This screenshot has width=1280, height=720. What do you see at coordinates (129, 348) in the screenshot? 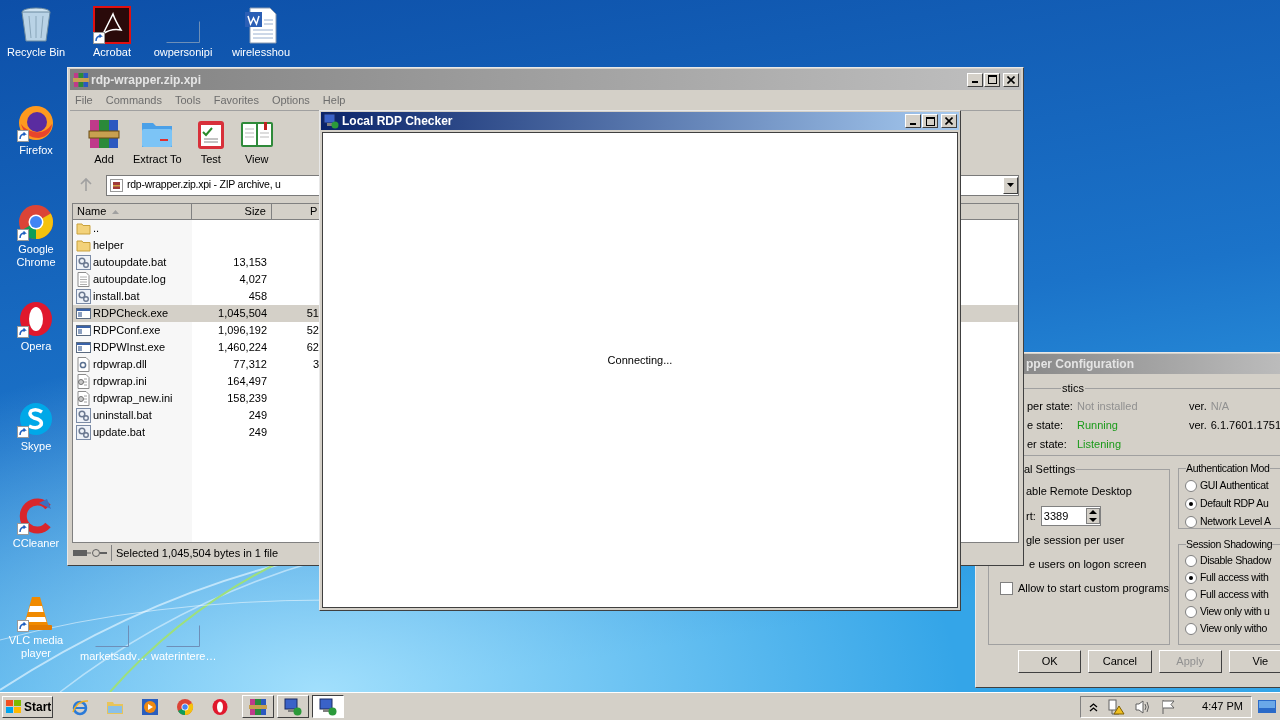
I see `file-name: RDPWInst.exe` at bounding box center [129, 348].